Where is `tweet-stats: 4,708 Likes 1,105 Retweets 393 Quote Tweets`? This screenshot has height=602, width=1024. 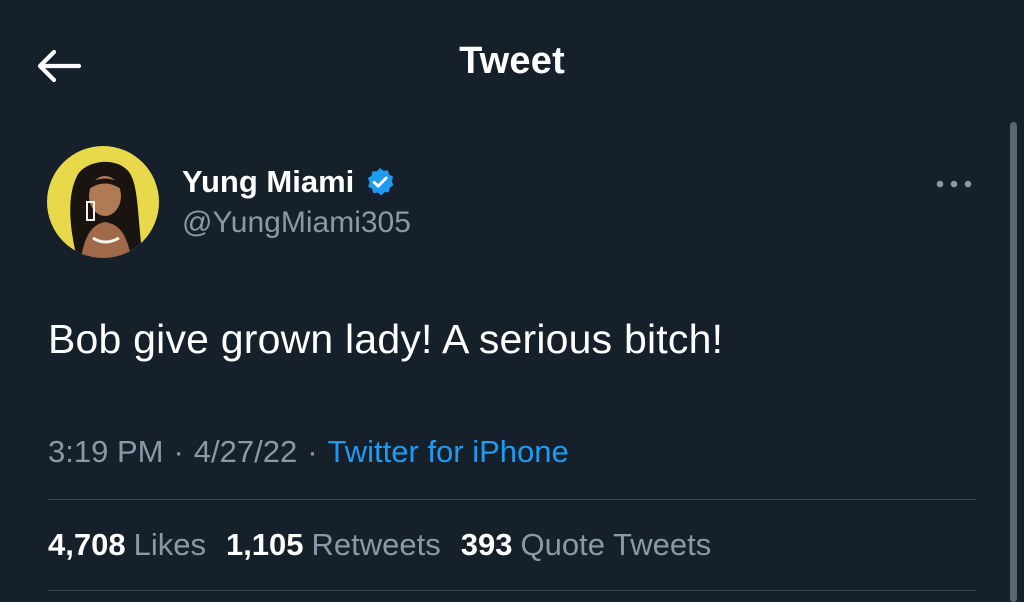 tweet-stats: 4,708 Likes 1,105 Retweets 393 Quote Tweets is located at coordinates (389, 545).